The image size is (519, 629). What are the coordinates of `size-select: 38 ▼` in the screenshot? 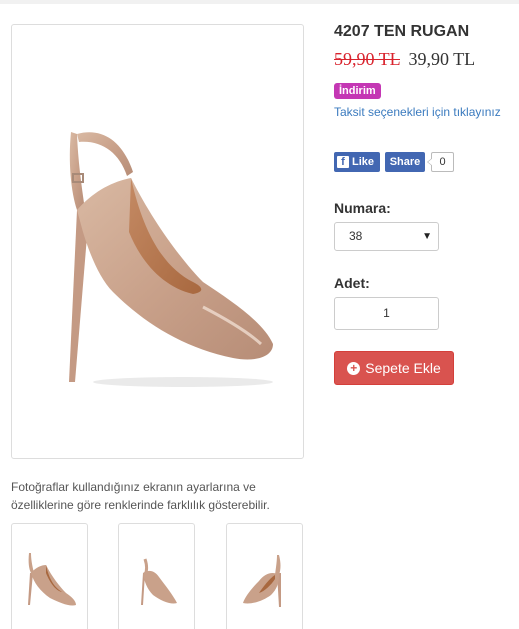 It's located at (386, 236).